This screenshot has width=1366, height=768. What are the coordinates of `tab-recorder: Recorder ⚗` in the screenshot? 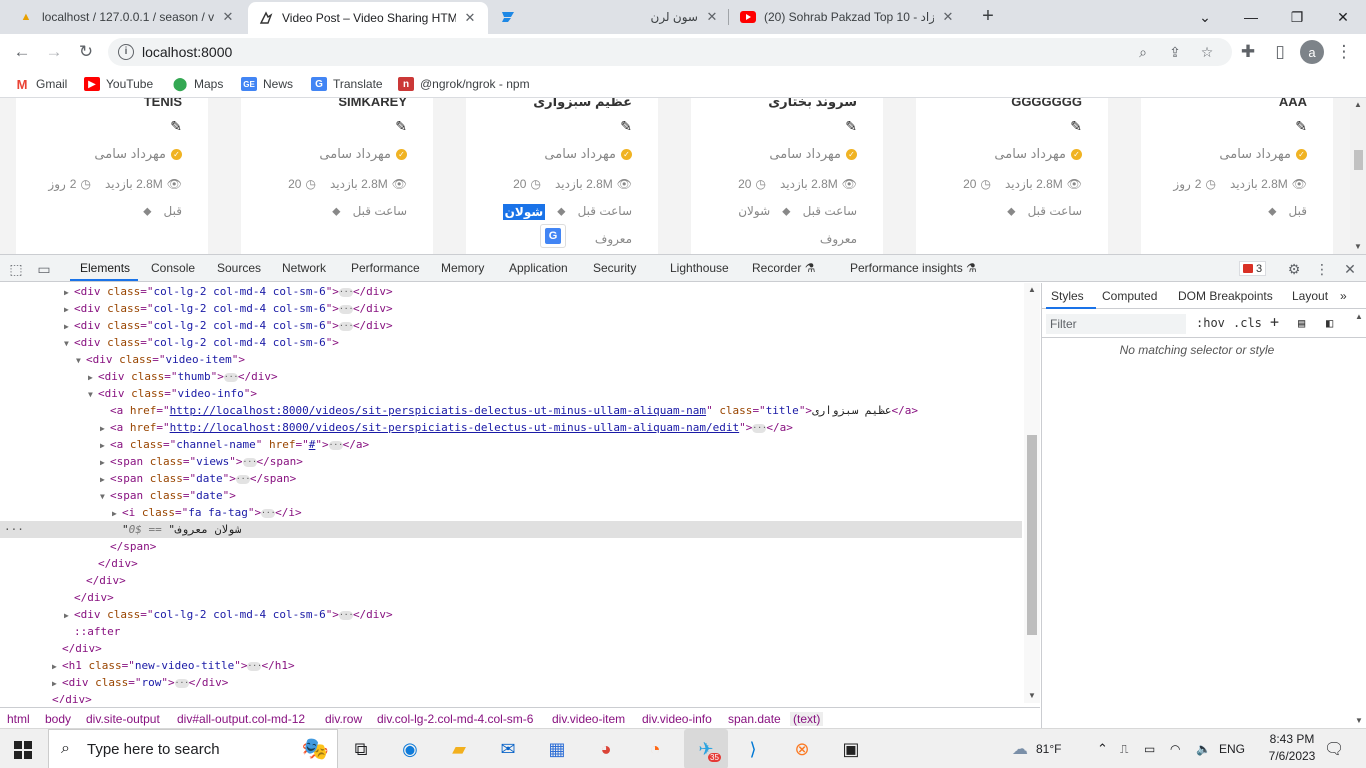 It's located at (783, 268).